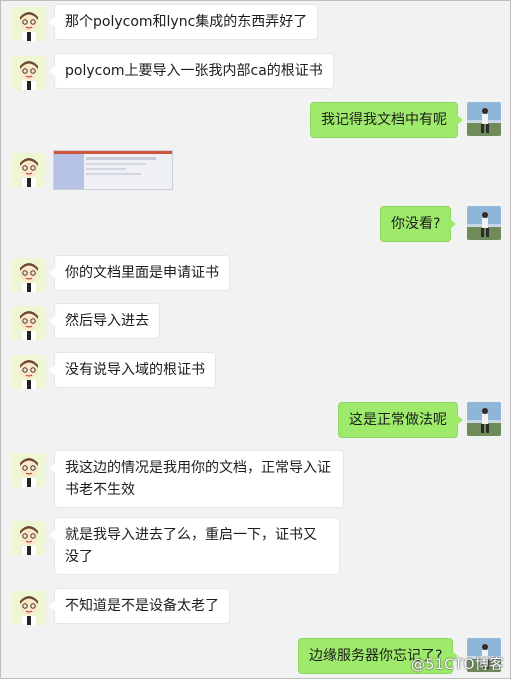 This screenshot has width=511, height=679. Describe the element at coordinates (107, 321) in the screenshot. I see `message-text: 然后导入进去` at that location.